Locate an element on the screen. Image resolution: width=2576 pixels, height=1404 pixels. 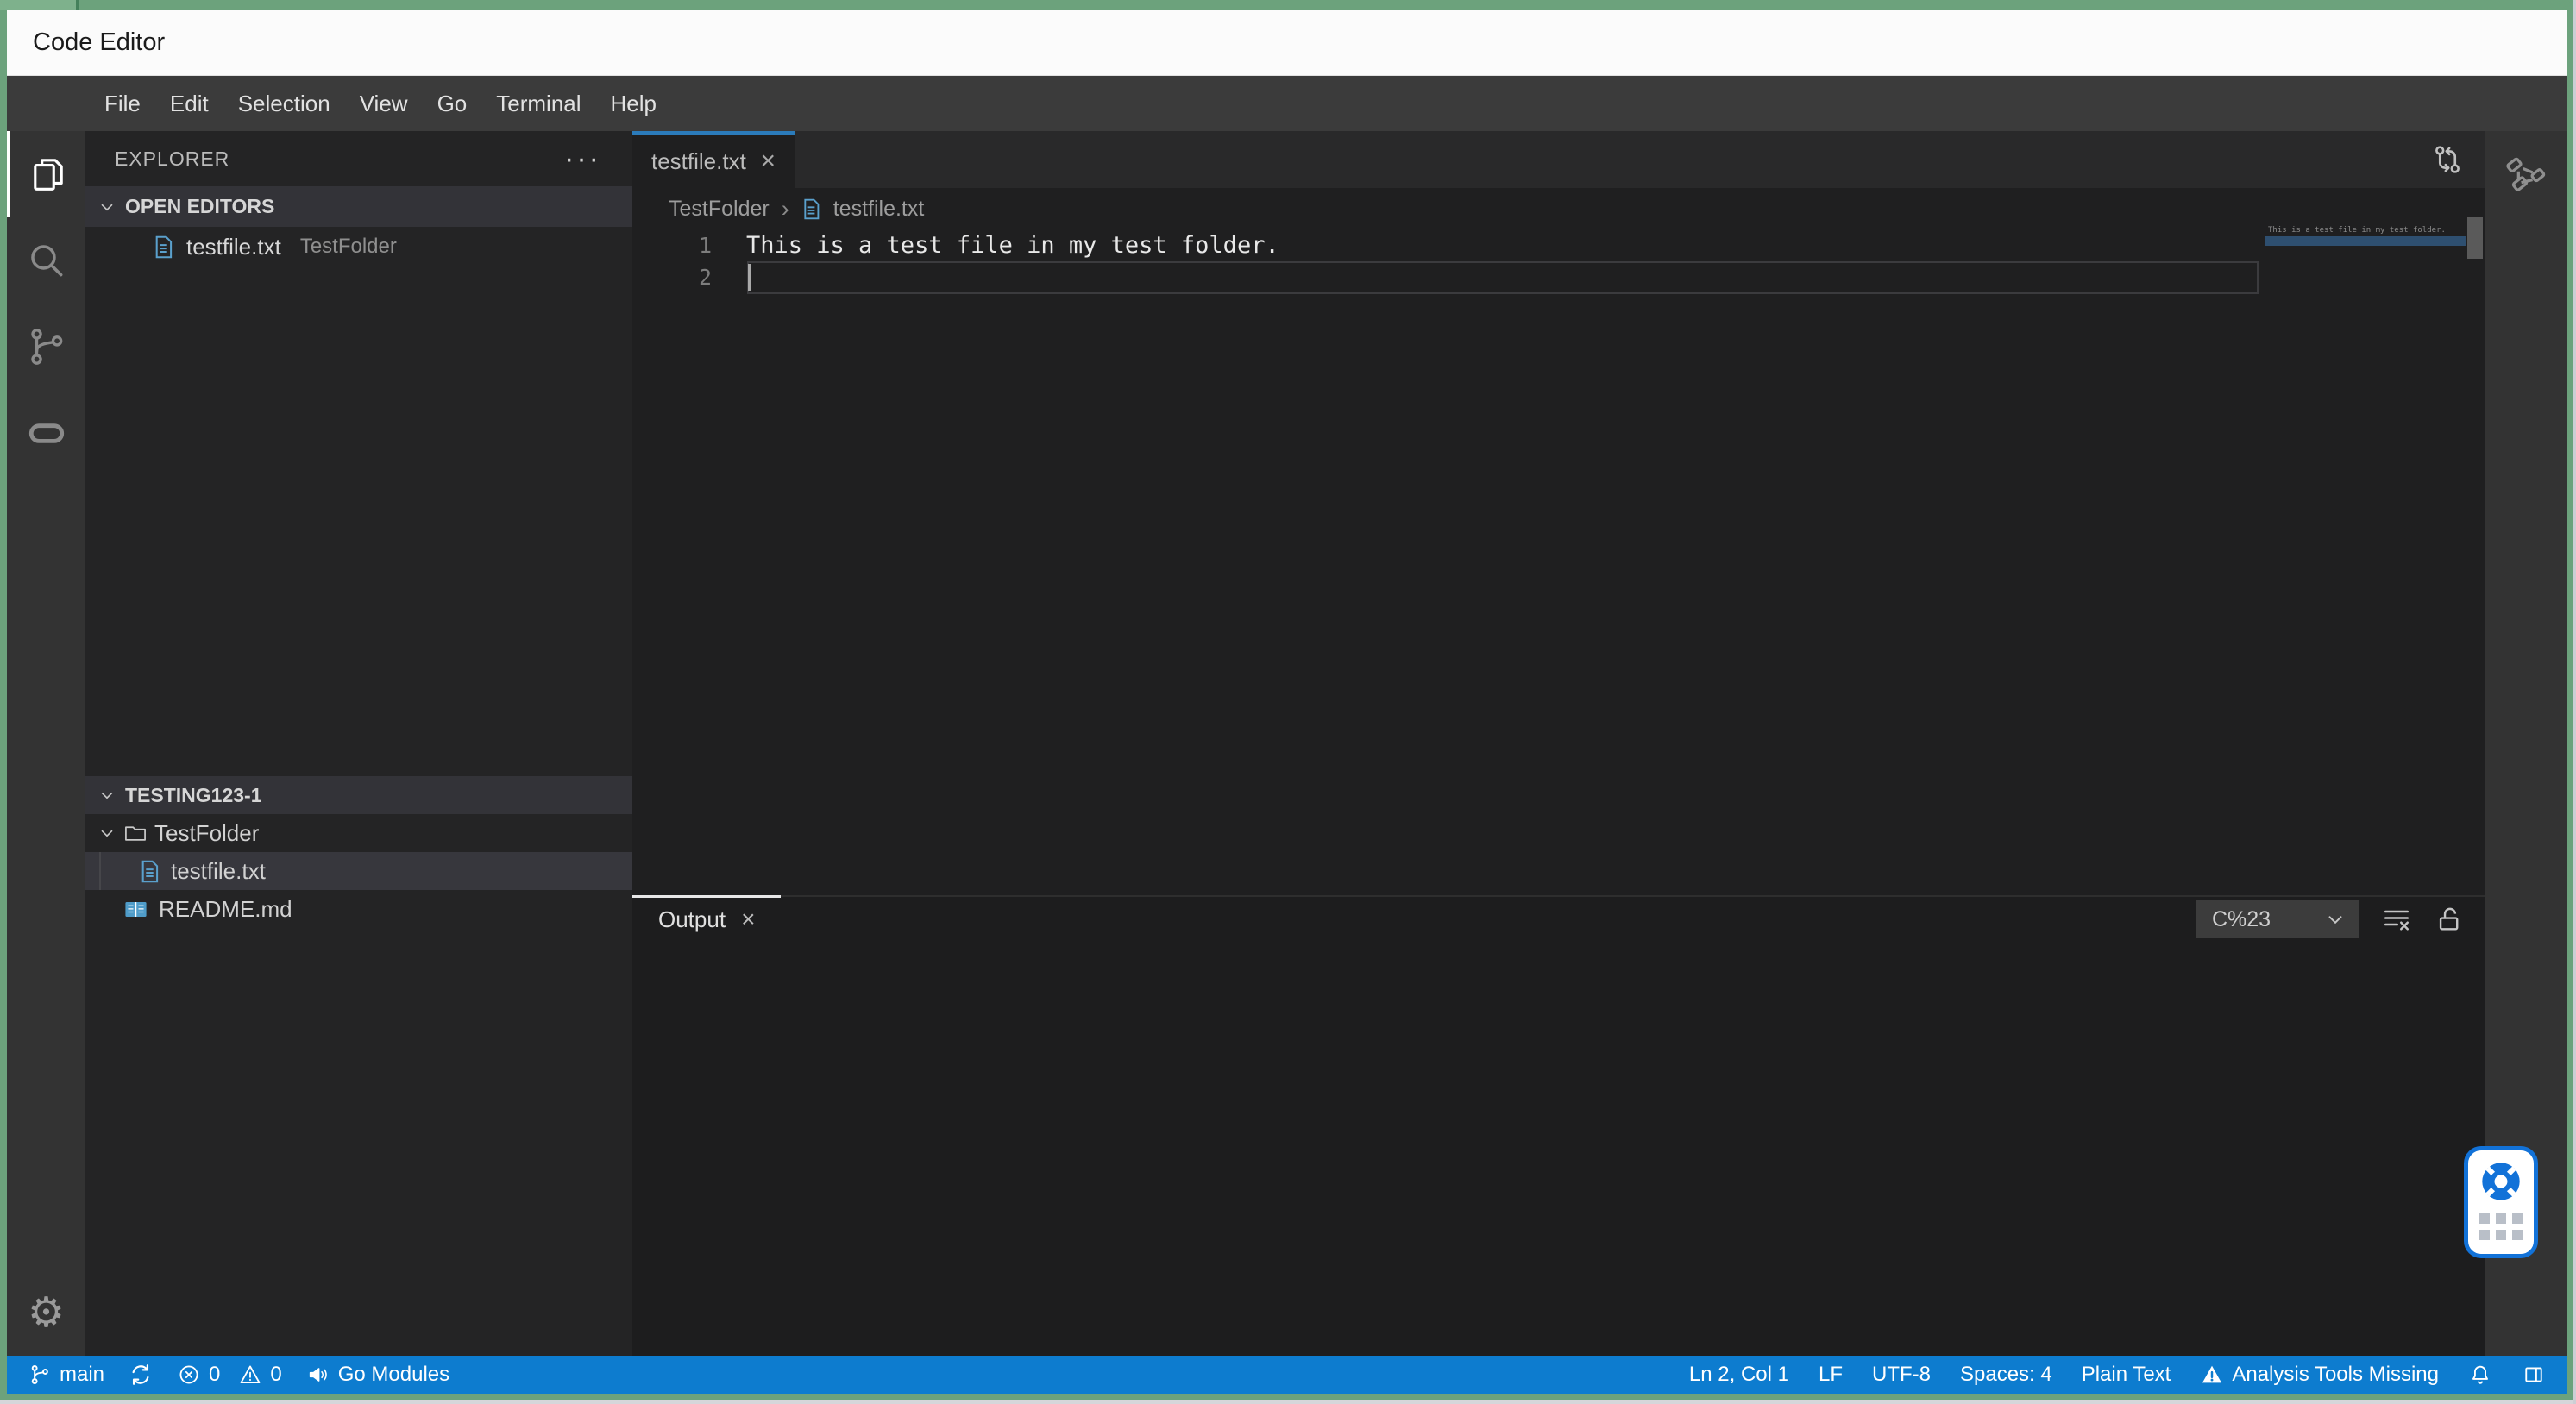
problems-status-item: 0 0 is located at coordinates (229, 1375).